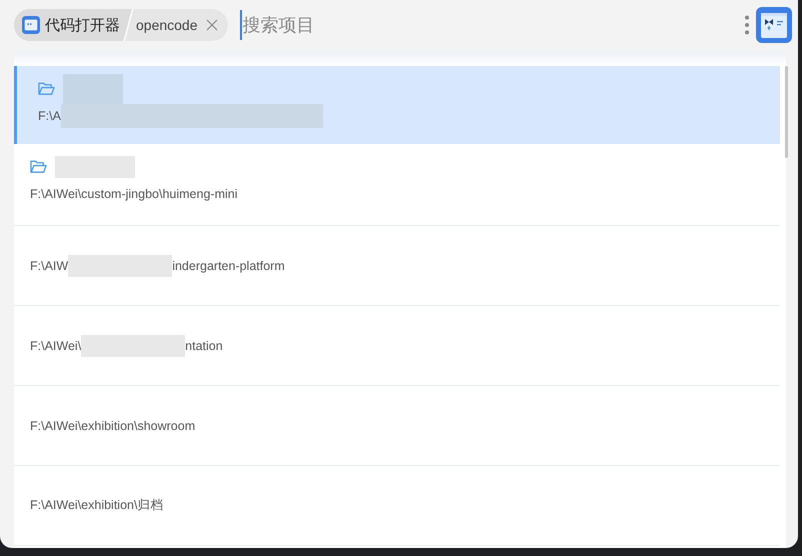 This screenshot has height=556, width=802. I want to click on window-icon, so click(31, 25).